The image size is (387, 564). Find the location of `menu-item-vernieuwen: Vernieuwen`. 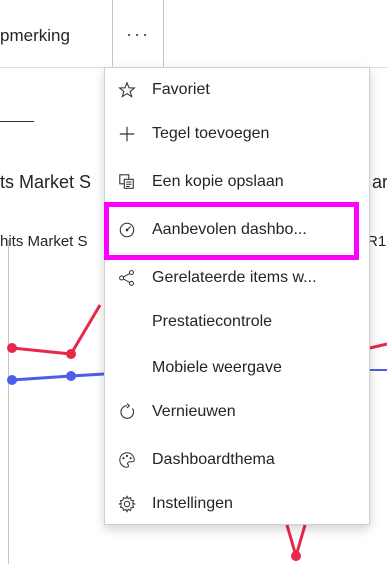

menu-item-vernieuwen: Vernieuwen is located at coordinates (237, 412).